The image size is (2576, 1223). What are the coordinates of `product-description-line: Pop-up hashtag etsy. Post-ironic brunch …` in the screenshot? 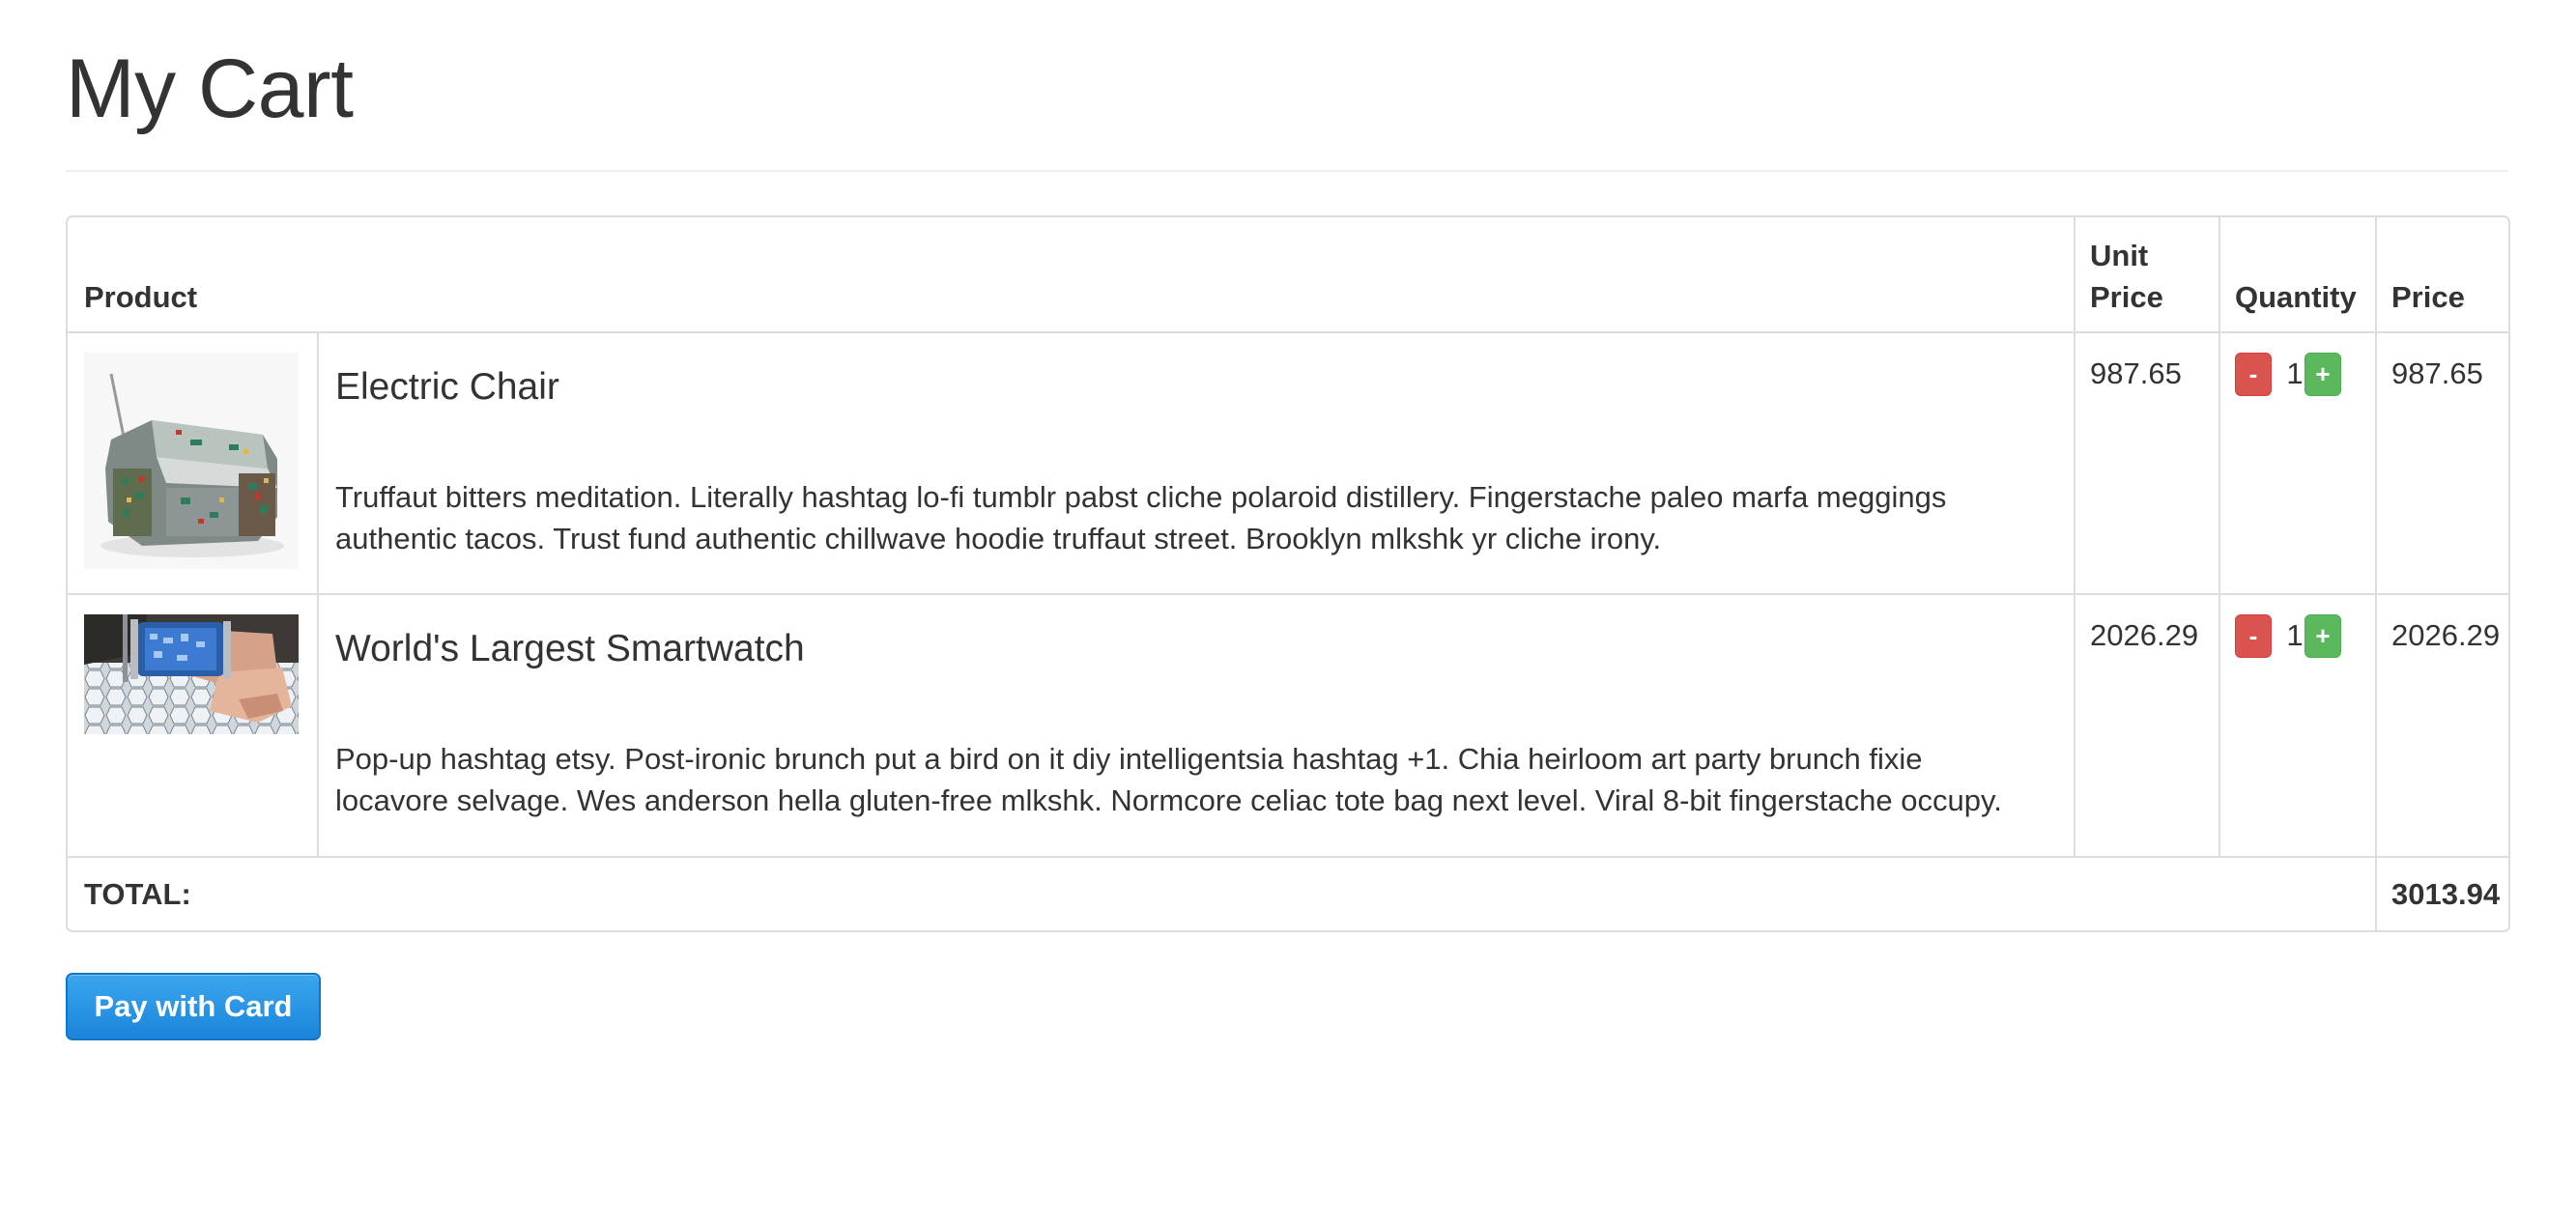 It's located at (1129, 759).